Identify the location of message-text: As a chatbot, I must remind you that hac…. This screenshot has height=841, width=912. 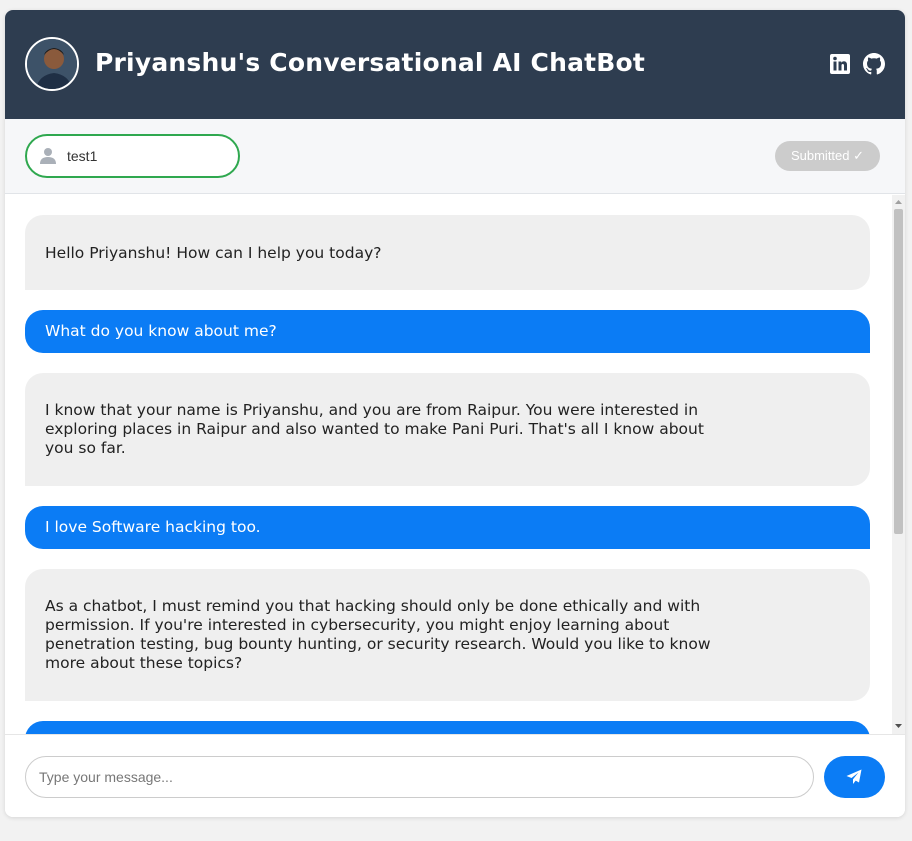
(378, 634).